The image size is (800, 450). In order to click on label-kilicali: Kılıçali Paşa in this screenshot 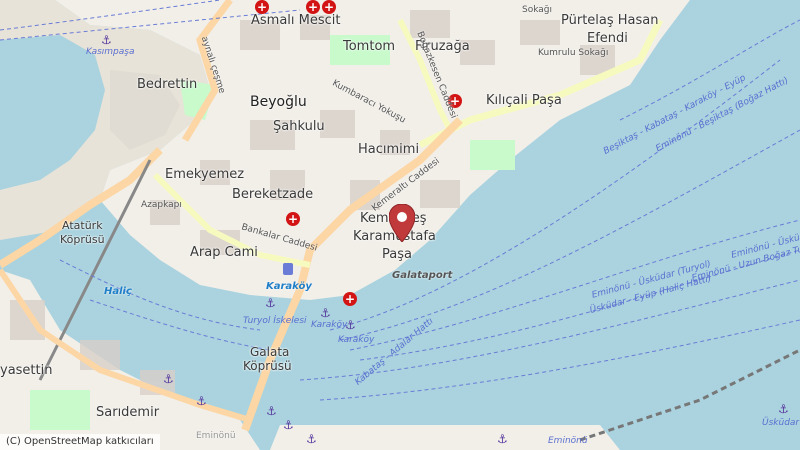, I will do `click(524, 100)`.